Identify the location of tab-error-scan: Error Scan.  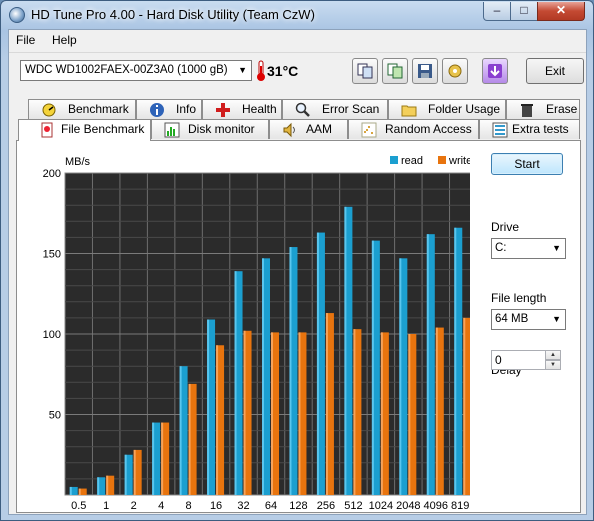
(335, 109).